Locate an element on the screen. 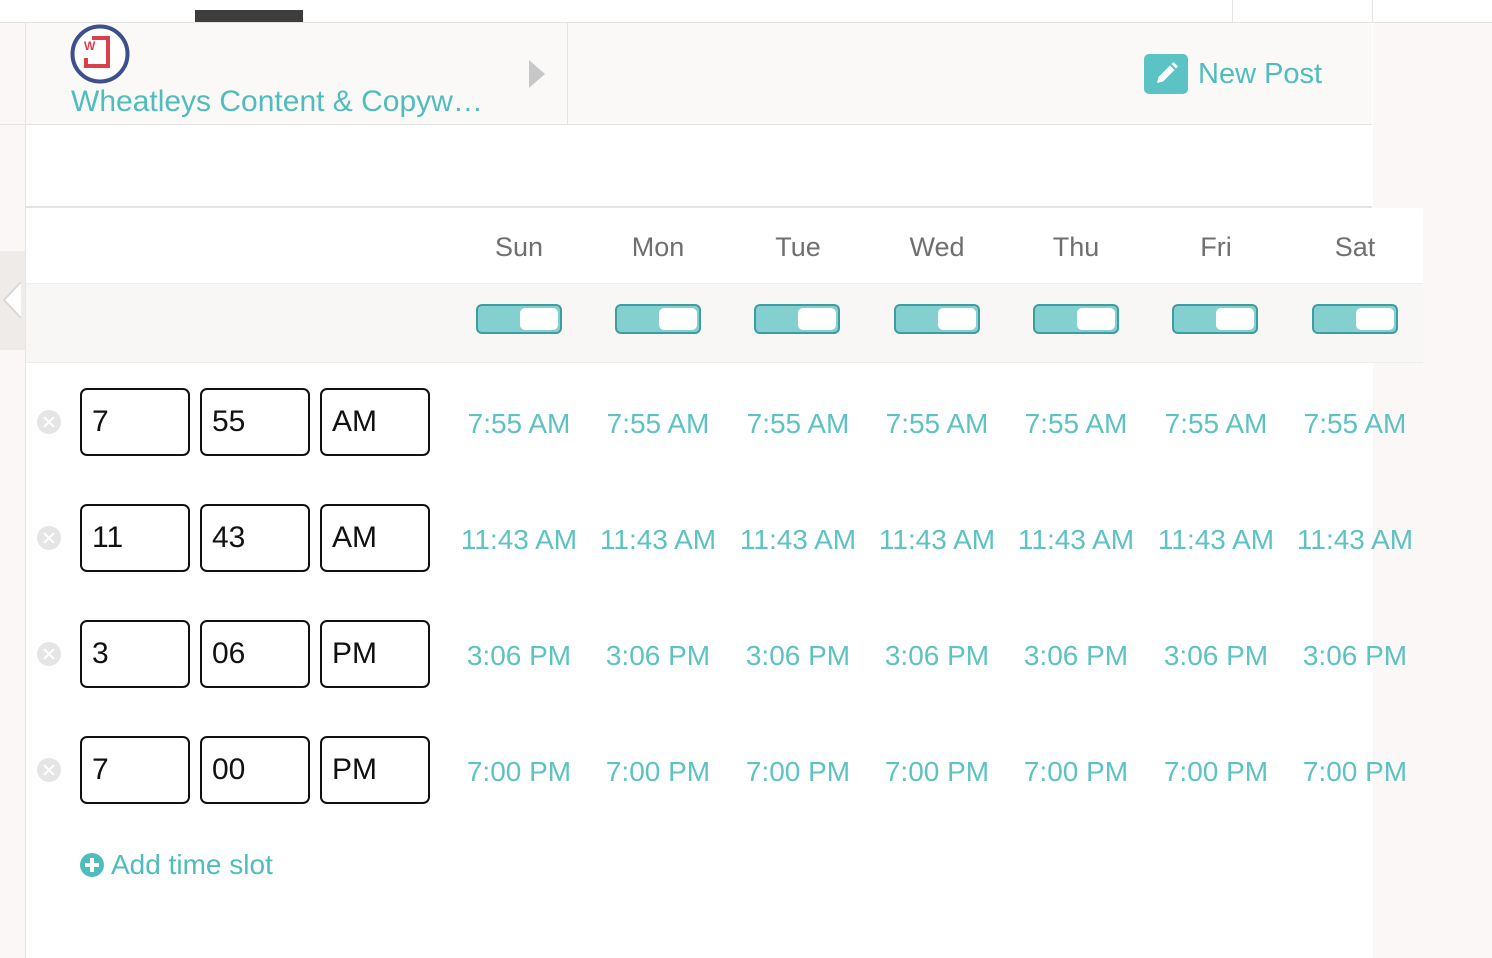  slot-time-tue: 11:43 AM is located at coordinates (798, 540).